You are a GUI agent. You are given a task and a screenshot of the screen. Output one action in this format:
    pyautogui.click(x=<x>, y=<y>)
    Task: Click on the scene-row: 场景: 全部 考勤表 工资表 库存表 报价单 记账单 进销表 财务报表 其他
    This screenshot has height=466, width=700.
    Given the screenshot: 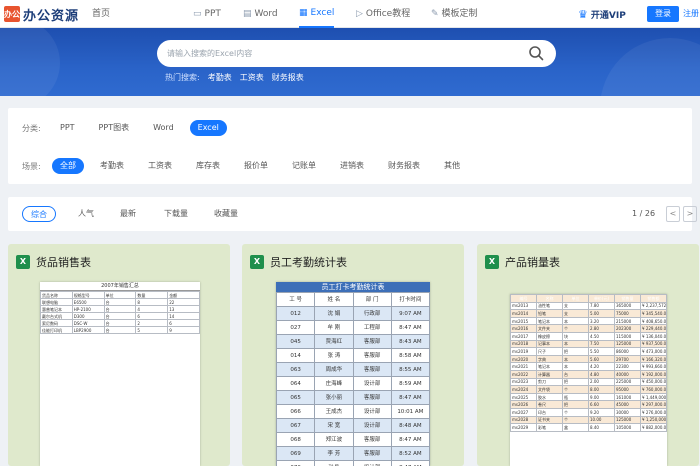 What is the action you would take?
    pyautogui.click(x=249, y=166)
    